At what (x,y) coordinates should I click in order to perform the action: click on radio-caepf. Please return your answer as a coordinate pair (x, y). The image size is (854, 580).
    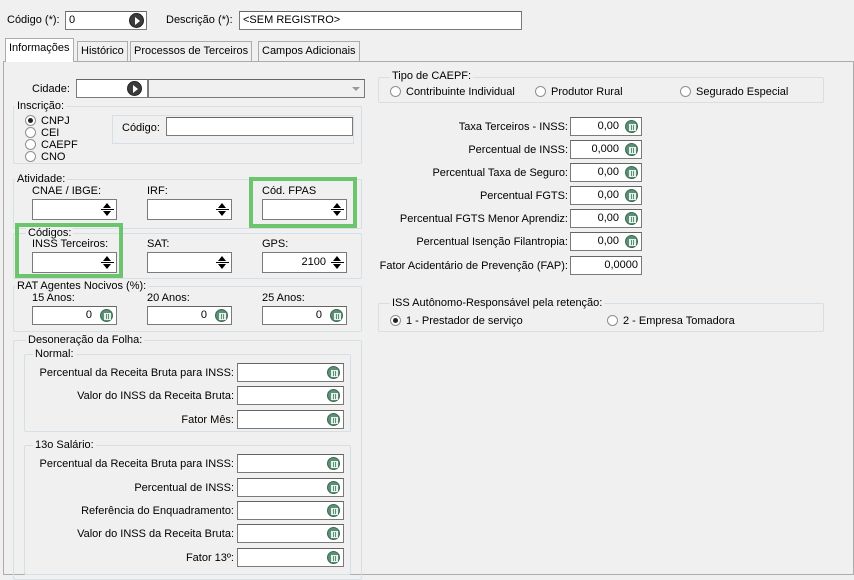
    Looking at the image, I should click on (30, 144).